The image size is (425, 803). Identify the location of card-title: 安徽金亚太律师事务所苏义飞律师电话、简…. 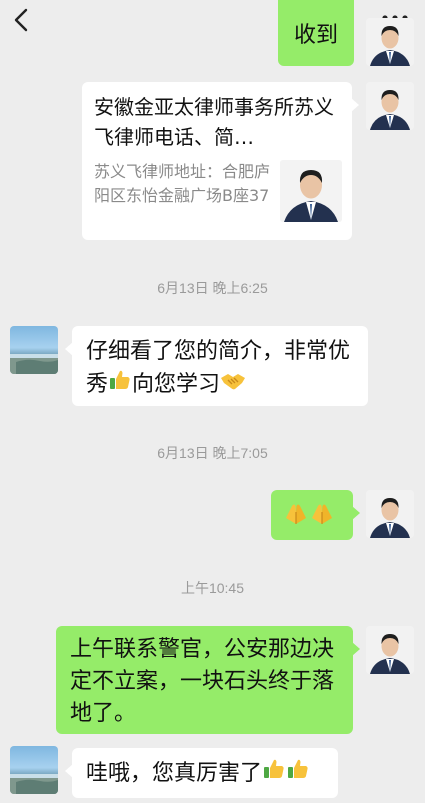
(214, 122).